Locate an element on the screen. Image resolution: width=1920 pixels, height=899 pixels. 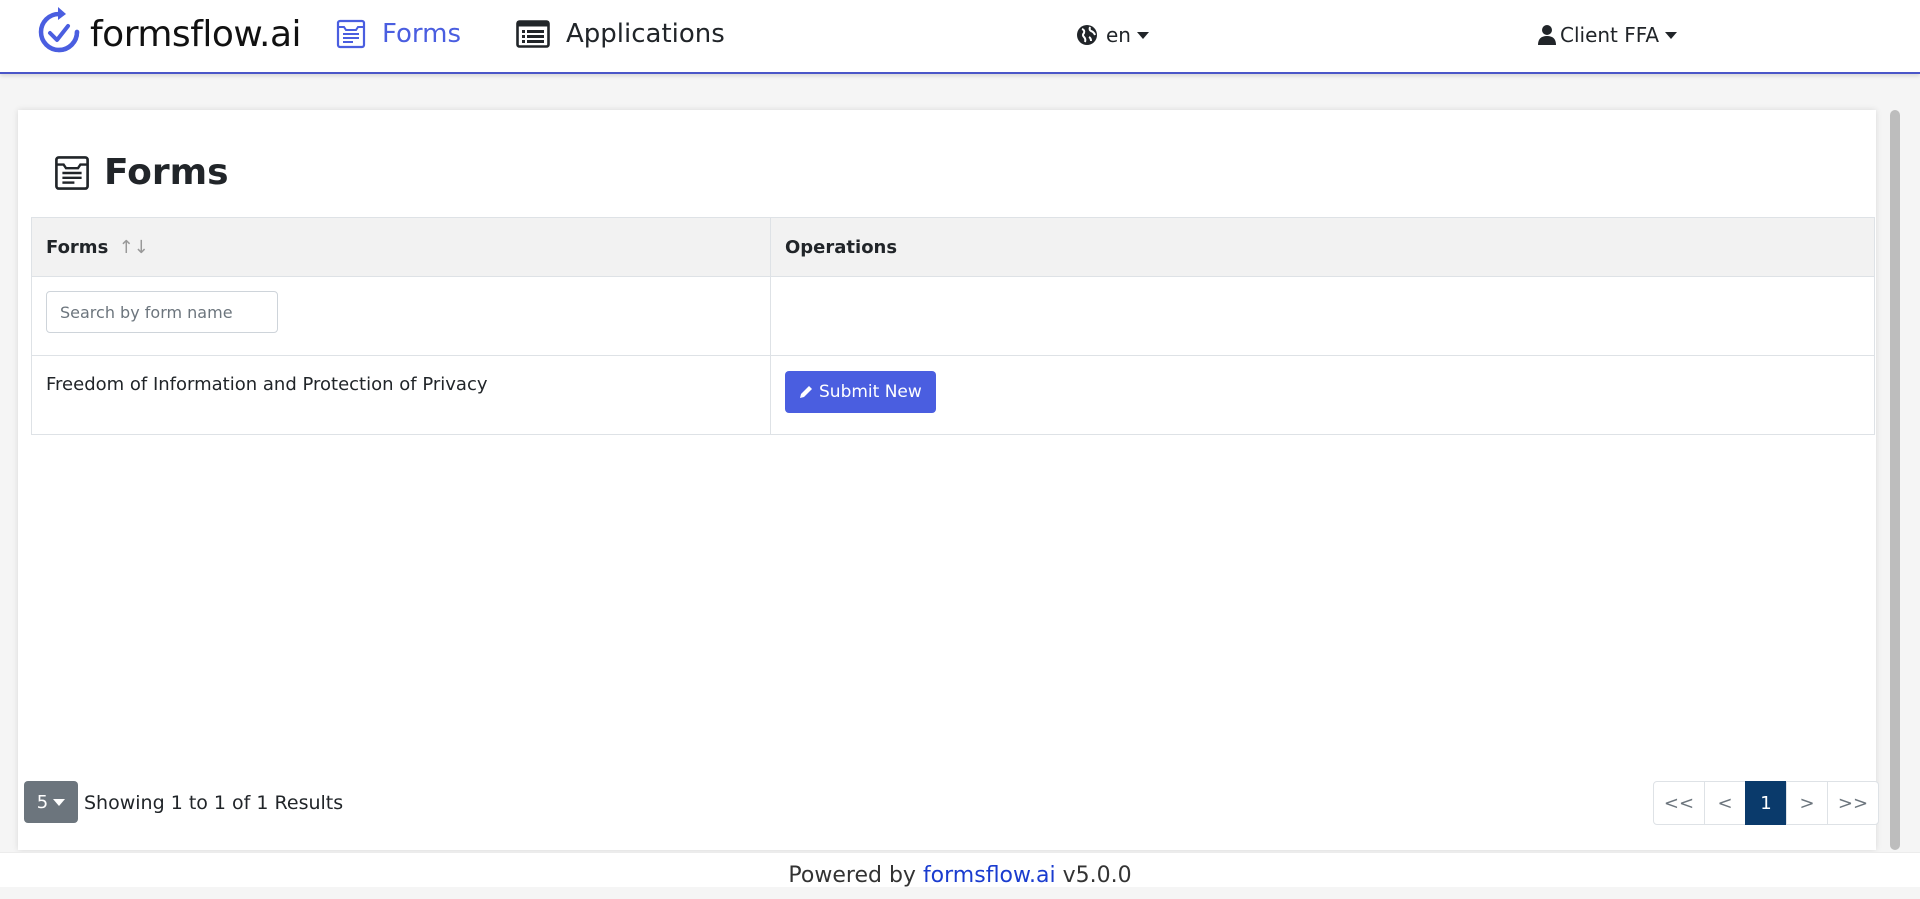
filter-cell is located at coordinates (401, 316).